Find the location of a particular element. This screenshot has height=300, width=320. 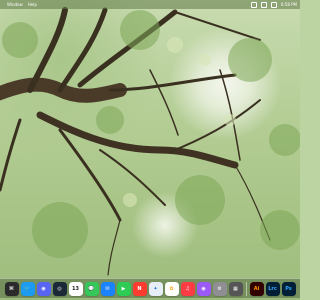

dock-facetime-label: ▶ is located at coordinates (123, 288).